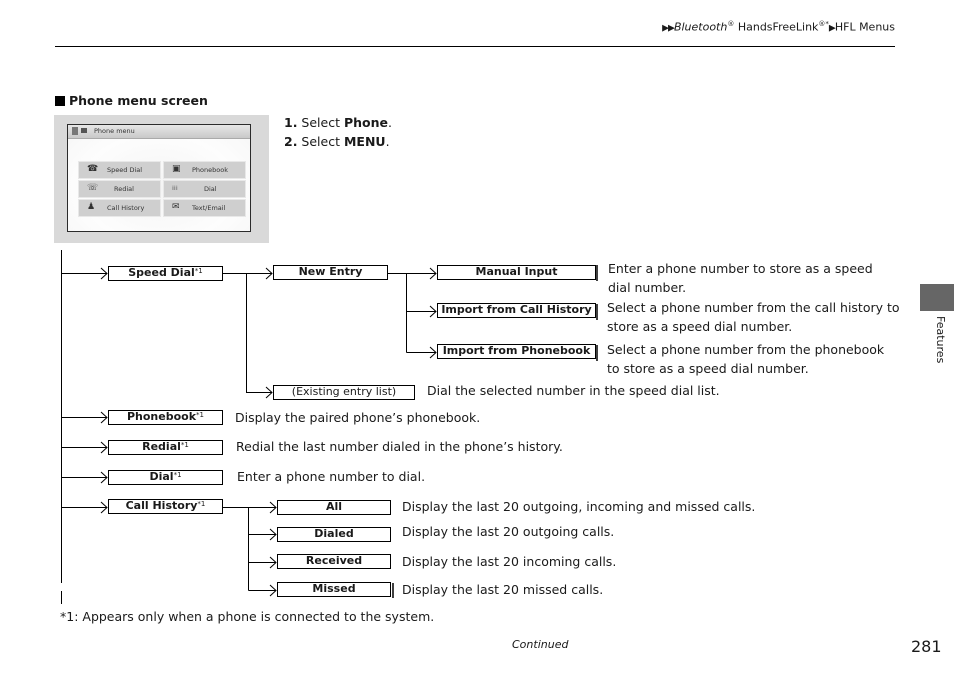 The image size is (954, 674). Describe the element at coordinates (165, 273) in the screenshot. I see `node-speed-dial: Speed Dial*1` at that location.